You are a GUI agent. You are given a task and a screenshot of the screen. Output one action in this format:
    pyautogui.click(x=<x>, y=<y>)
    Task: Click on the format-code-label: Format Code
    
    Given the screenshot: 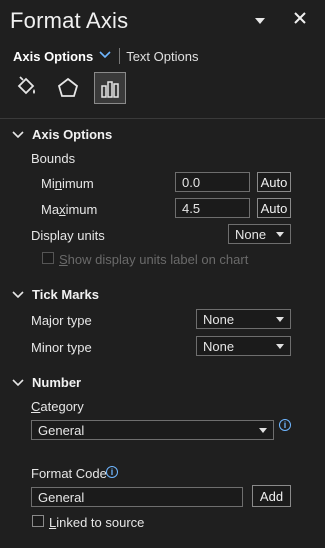 What is the action you would take?
    pyautogui.click(x=69, y=473)
    